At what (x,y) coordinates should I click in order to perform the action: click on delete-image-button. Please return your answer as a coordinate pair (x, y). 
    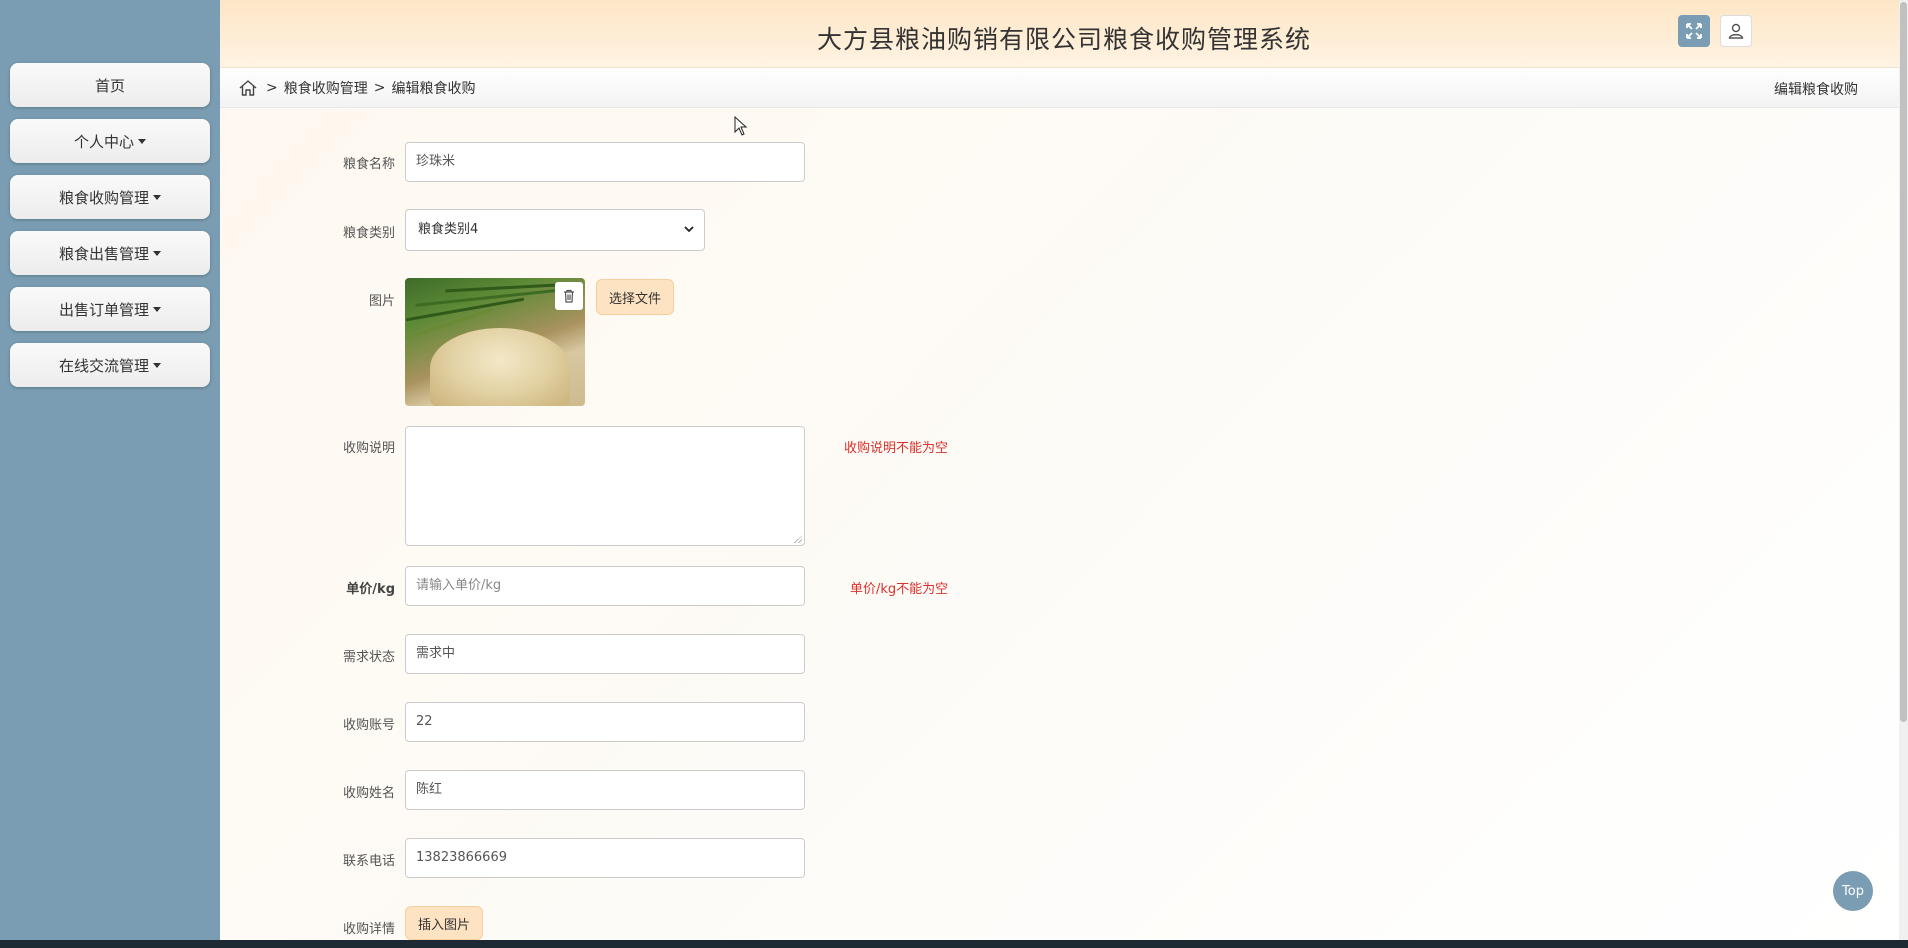
    Looking at the image, I should click on (569, 296).